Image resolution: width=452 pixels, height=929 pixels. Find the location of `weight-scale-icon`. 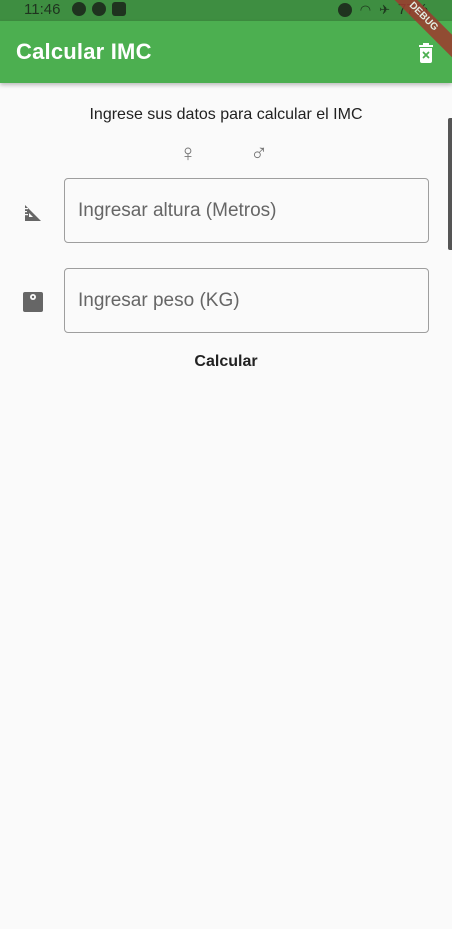

weight-scale-icon is located at coordinates (33, 302).